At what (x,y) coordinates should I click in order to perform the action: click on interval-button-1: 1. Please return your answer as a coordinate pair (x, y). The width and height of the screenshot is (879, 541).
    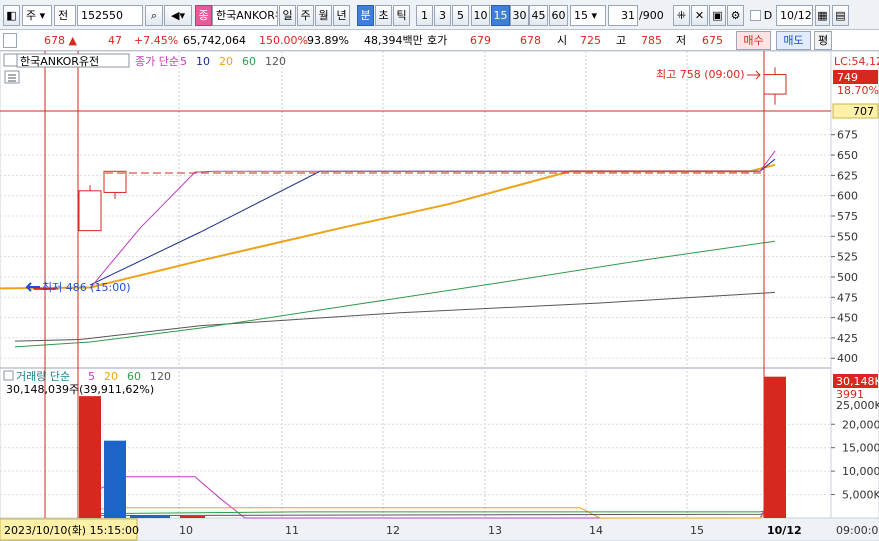
    Looking at the image, I should click on (424, 15).